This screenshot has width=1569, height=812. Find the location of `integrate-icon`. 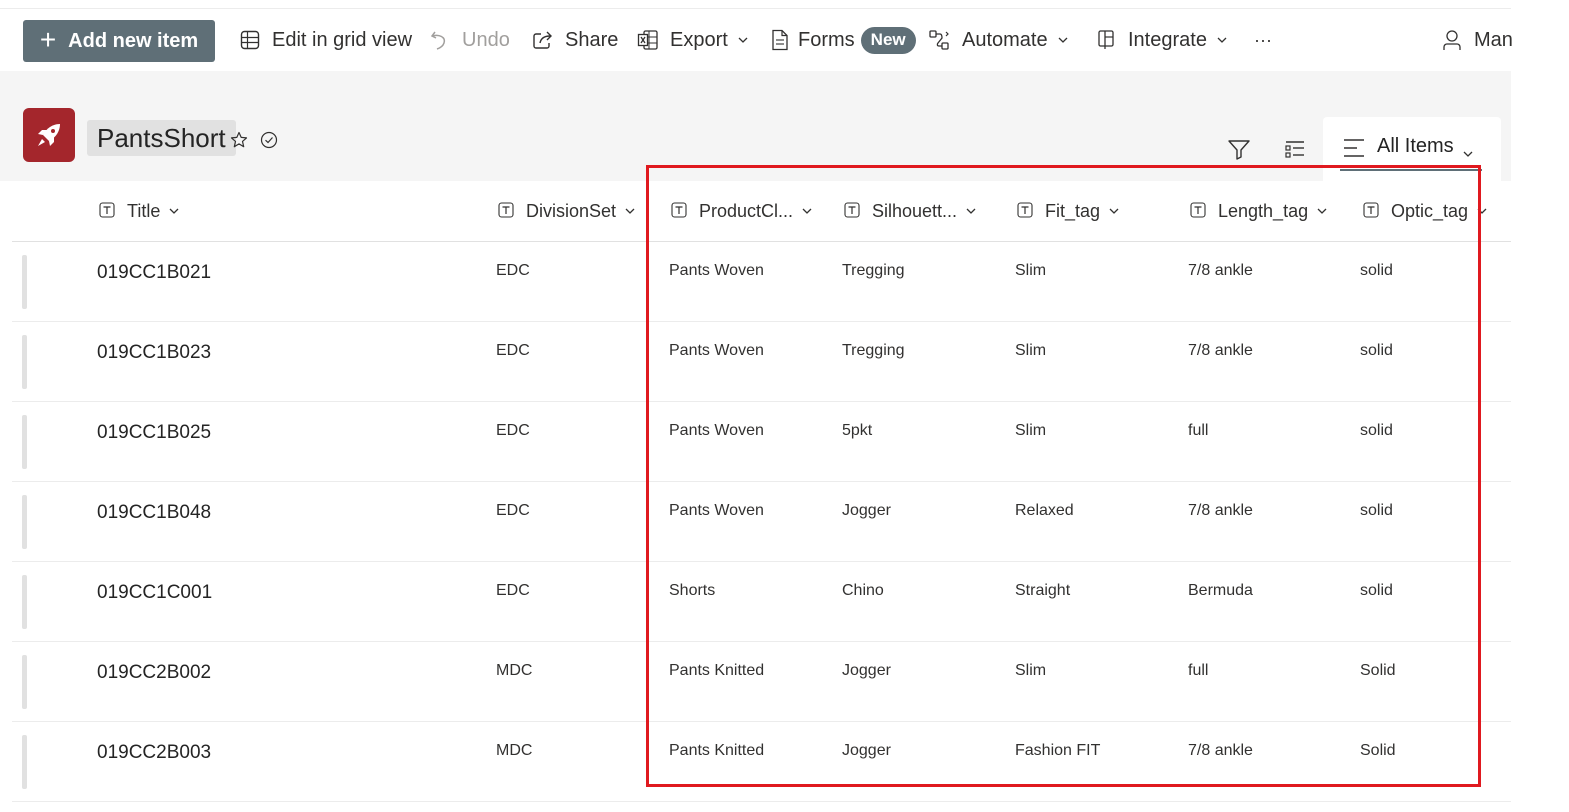

integrate-icon is located at coordinates (1106, 40).